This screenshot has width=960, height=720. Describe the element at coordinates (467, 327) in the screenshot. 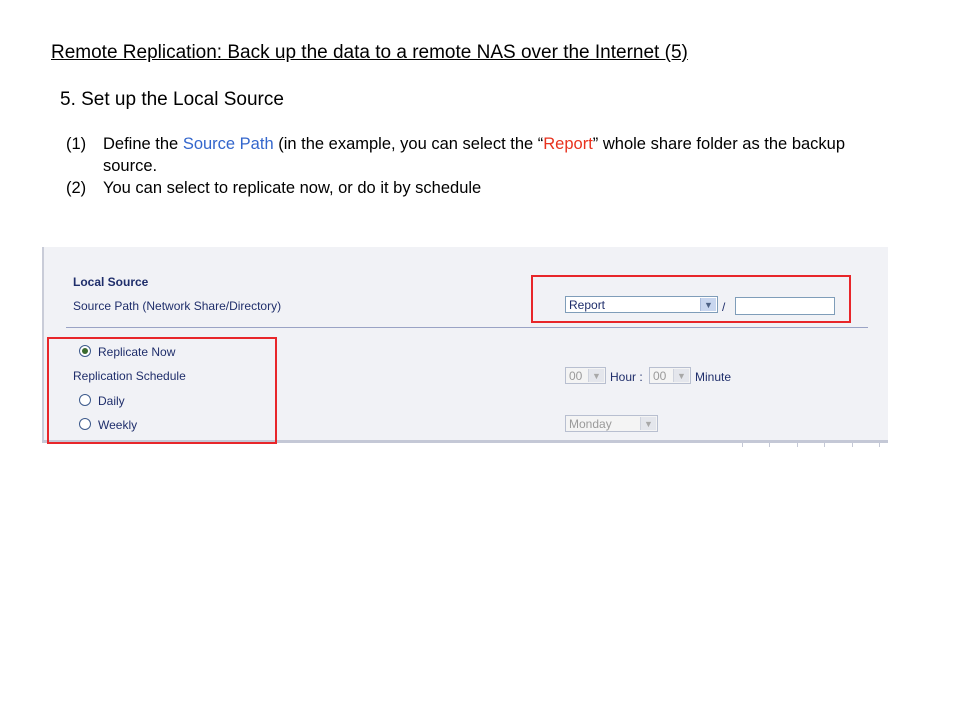

I see `section-divider` at that location.